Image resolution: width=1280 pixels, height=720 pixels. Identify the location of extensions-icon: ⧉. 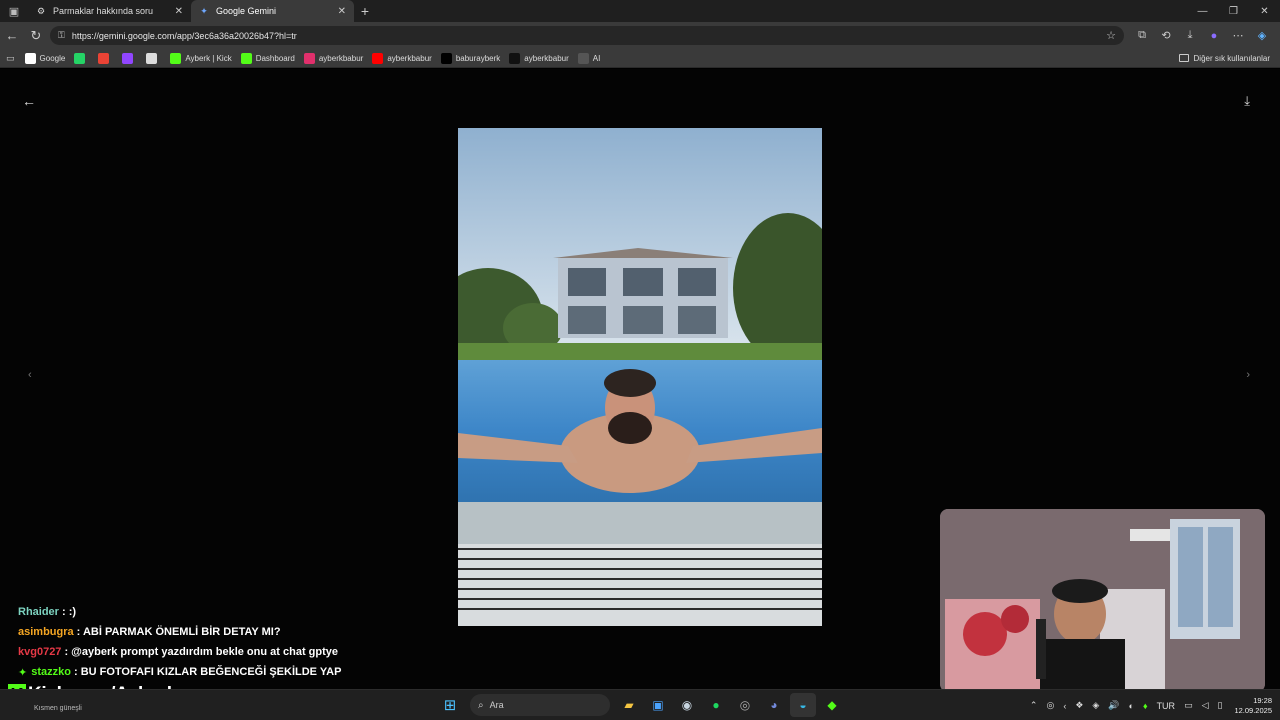
(1142, 35).